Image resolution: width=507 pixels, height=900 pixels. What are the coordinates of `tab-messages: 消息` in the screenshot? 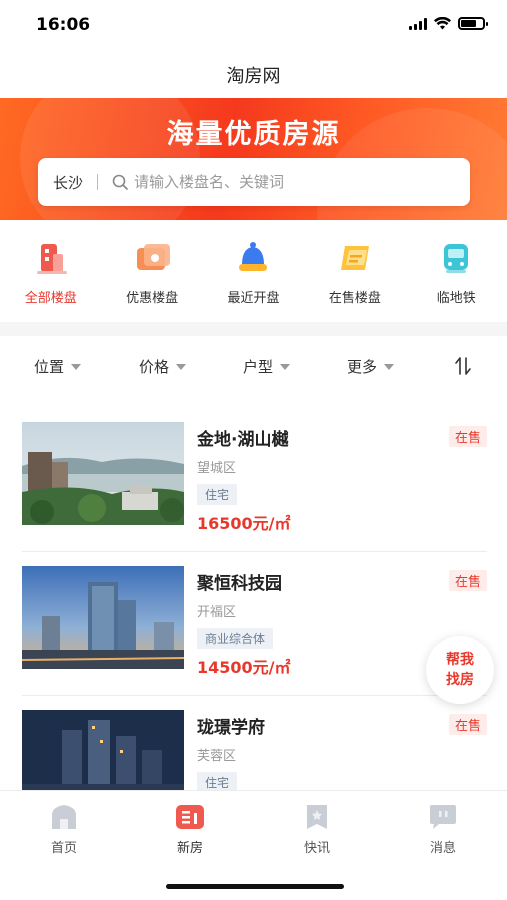 It's located at (443, 829).